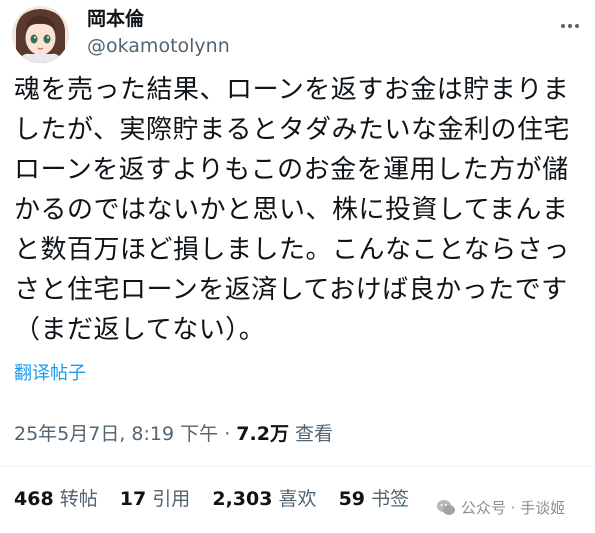 The width and height of the screenshot is (595, 533). Describe the element at coordinates (390, 499) in the screenshot. I see `bookmarks-label: 书签` at that location.